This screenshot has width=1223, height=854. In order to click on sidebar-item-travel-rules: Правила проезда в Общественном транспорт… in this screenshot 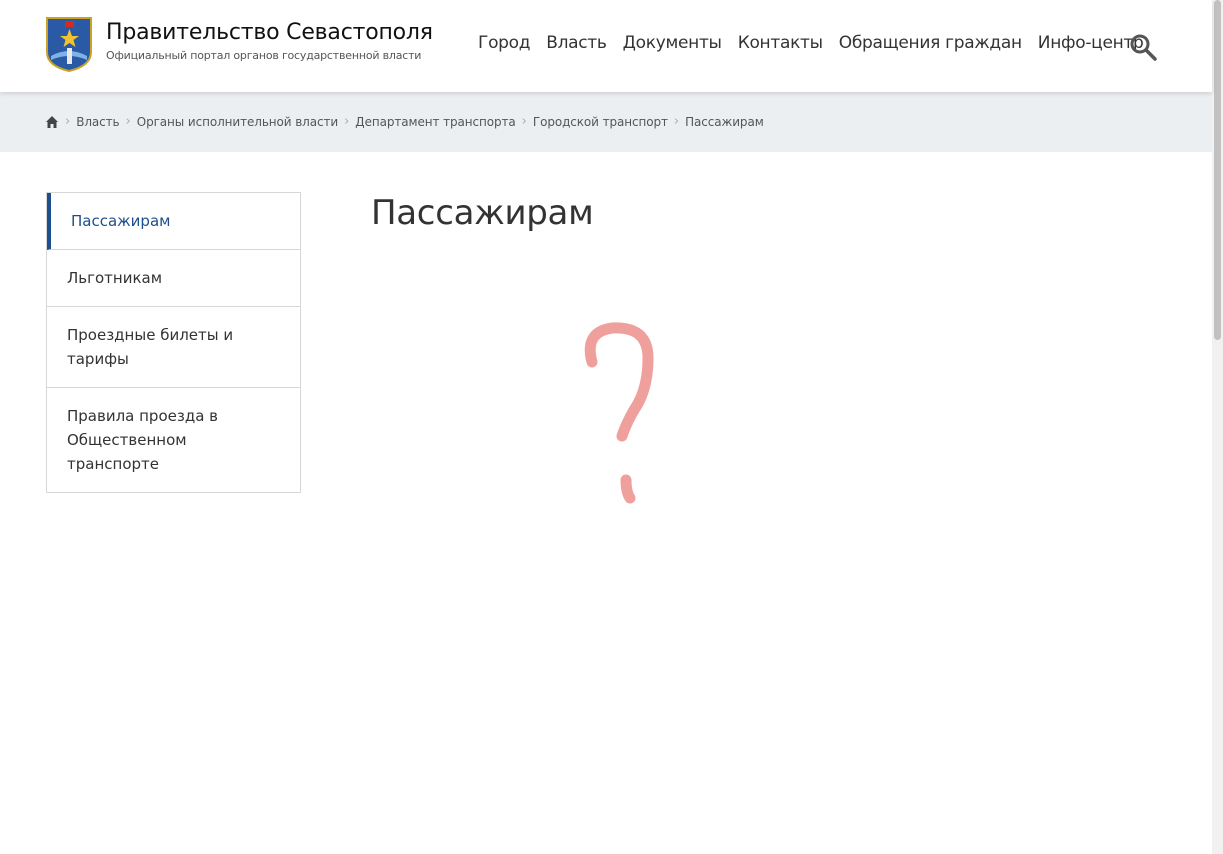, I will do `click(173, 440)`.